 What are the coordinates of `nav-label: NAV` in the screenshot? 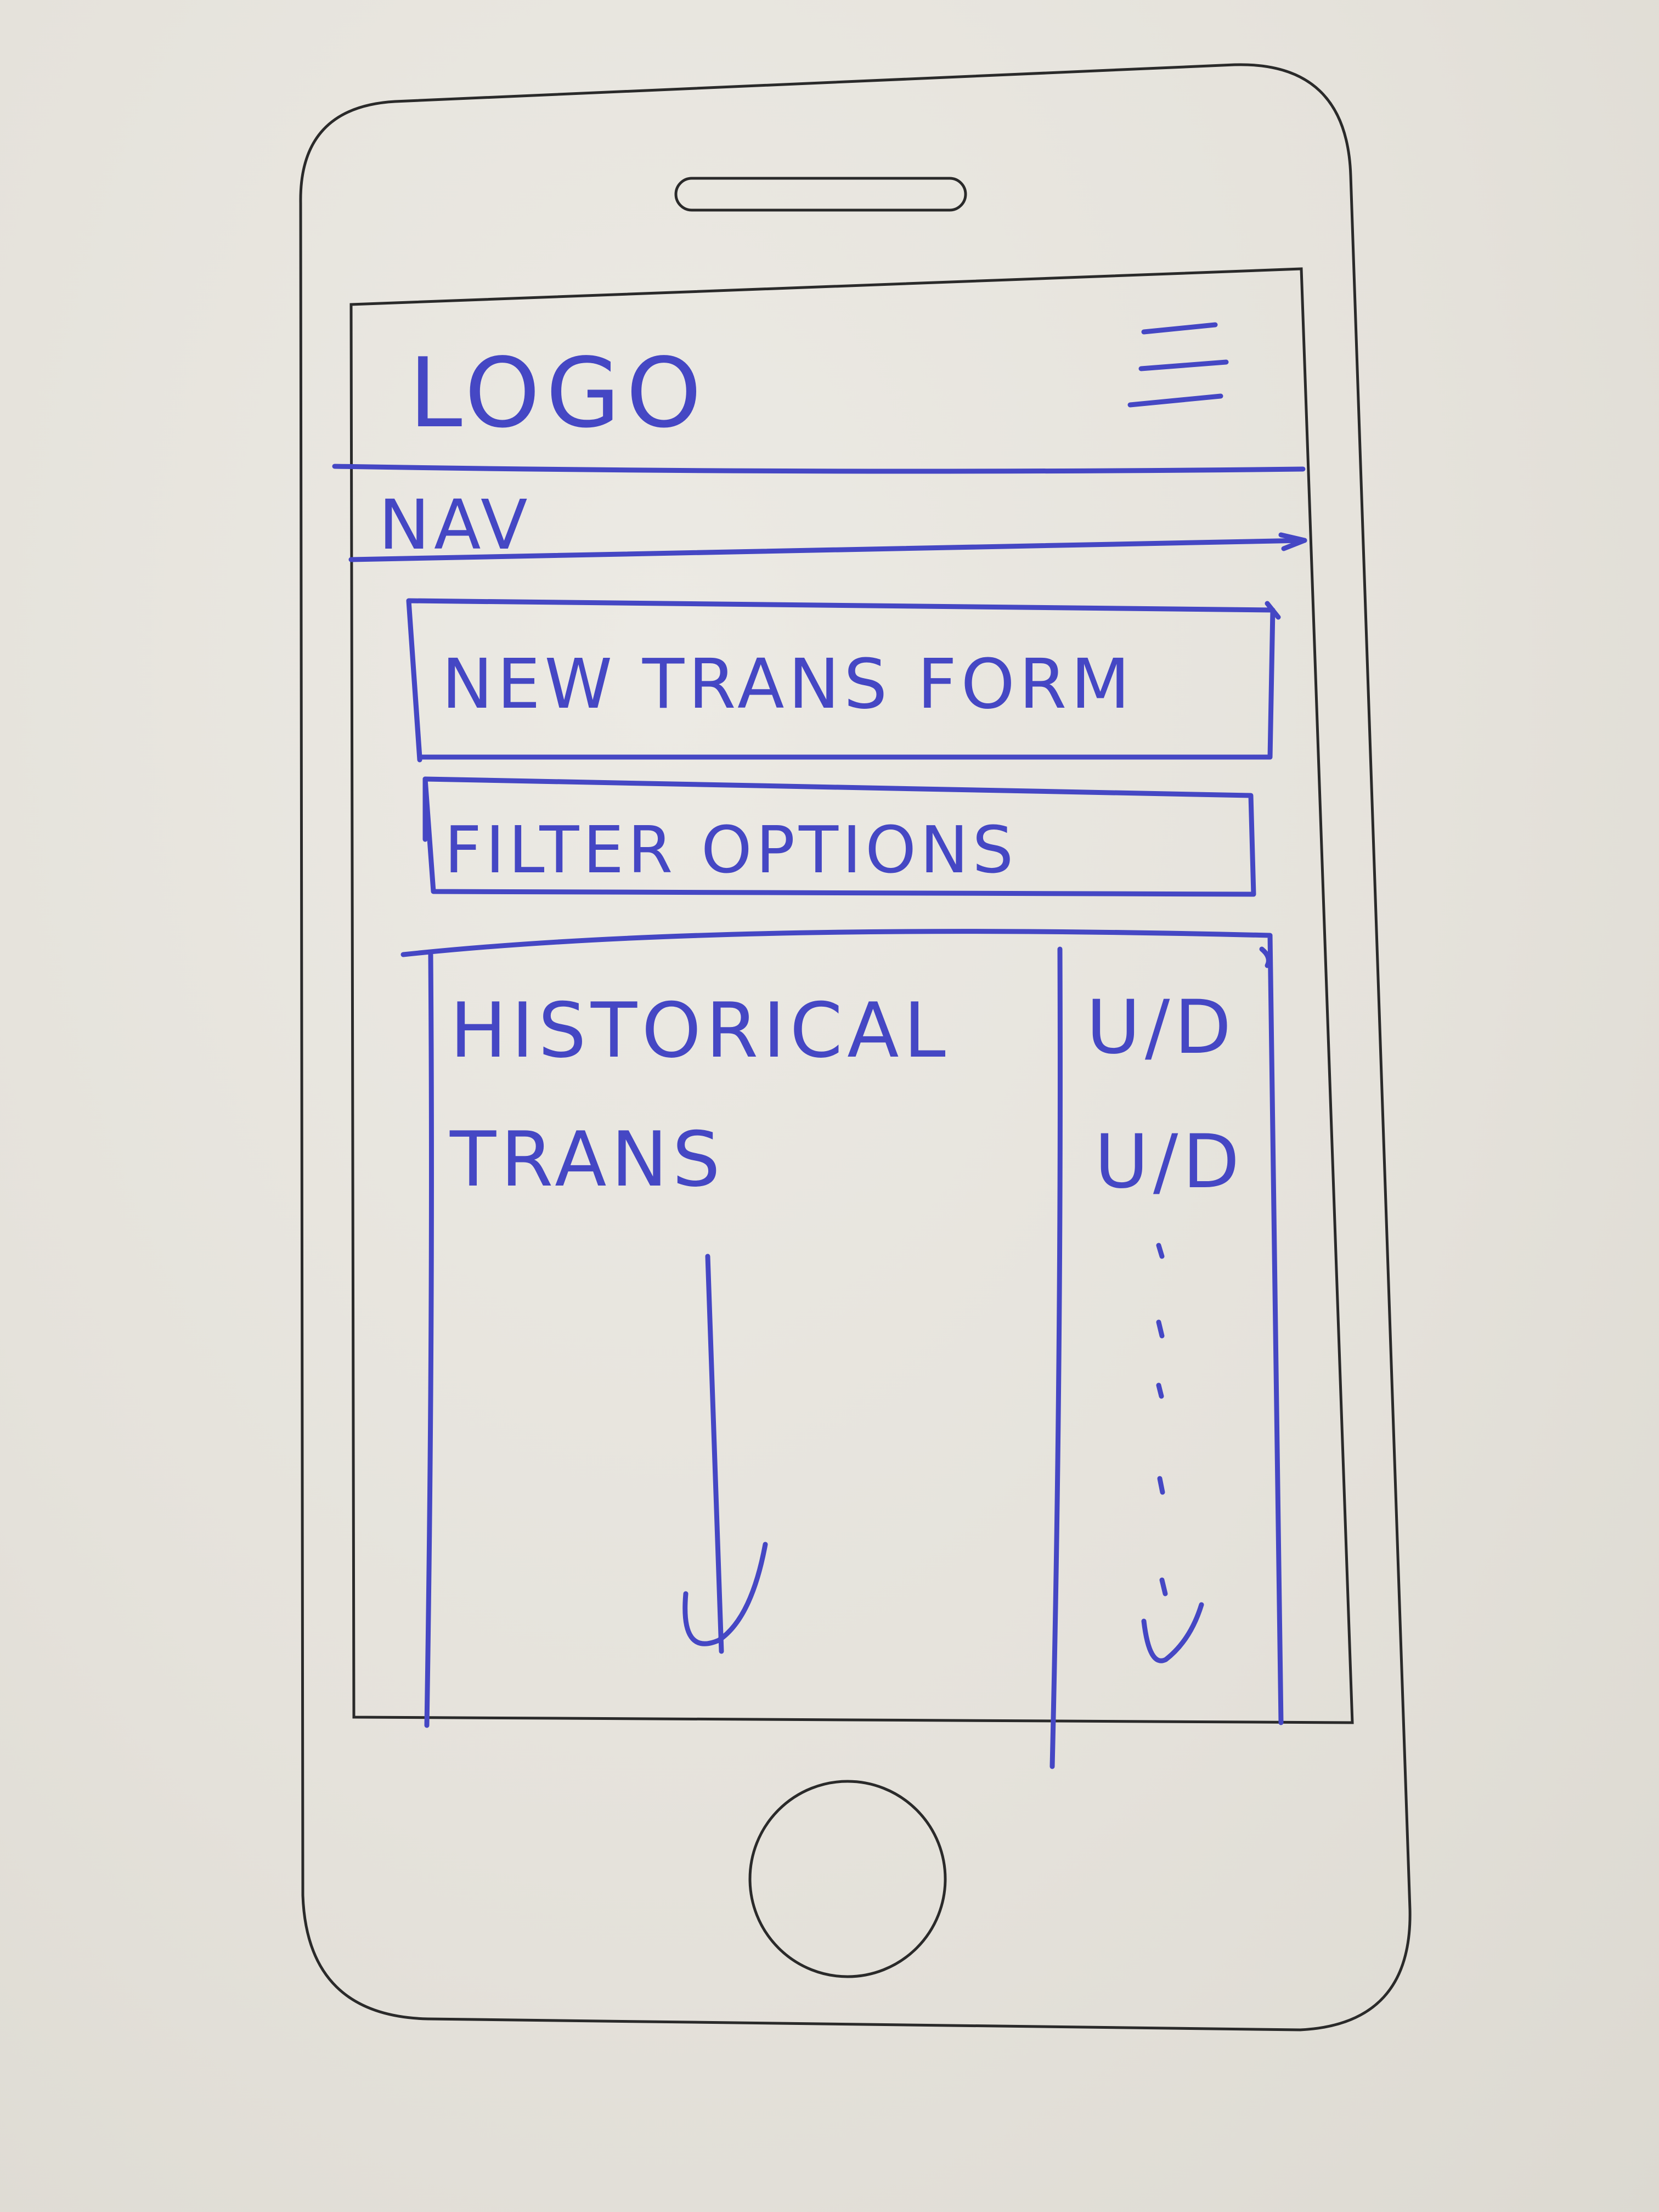 It's located at (455, 525).